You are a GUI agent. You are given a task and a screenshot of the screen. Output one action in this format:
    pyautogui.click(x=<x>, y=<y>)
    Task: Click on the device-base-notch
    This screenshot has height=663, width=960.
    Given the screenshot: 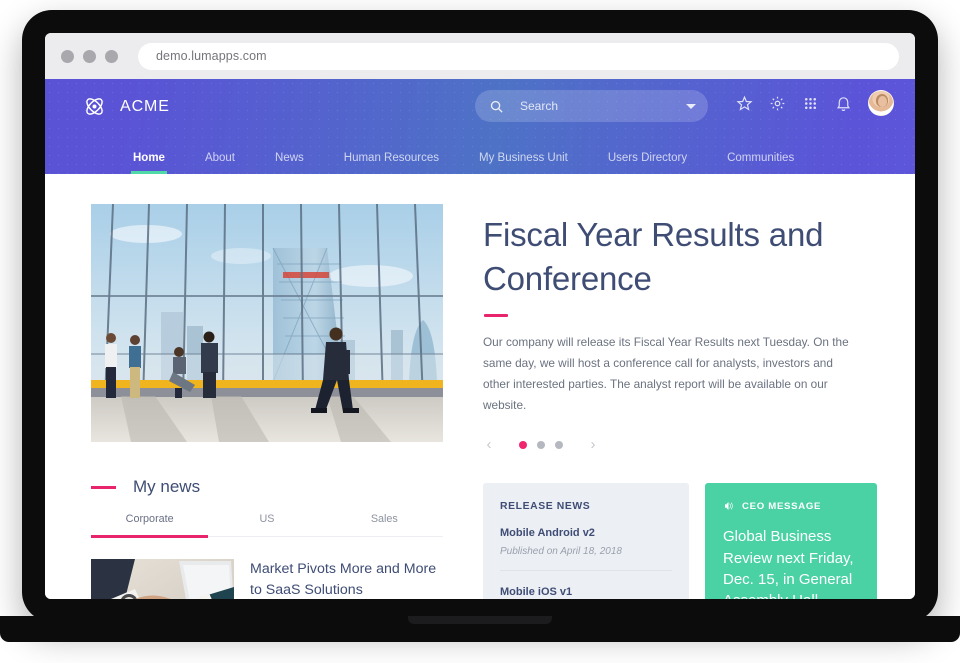 What is the action you would take?
    pyautogui.click(x=480, y=620)
    